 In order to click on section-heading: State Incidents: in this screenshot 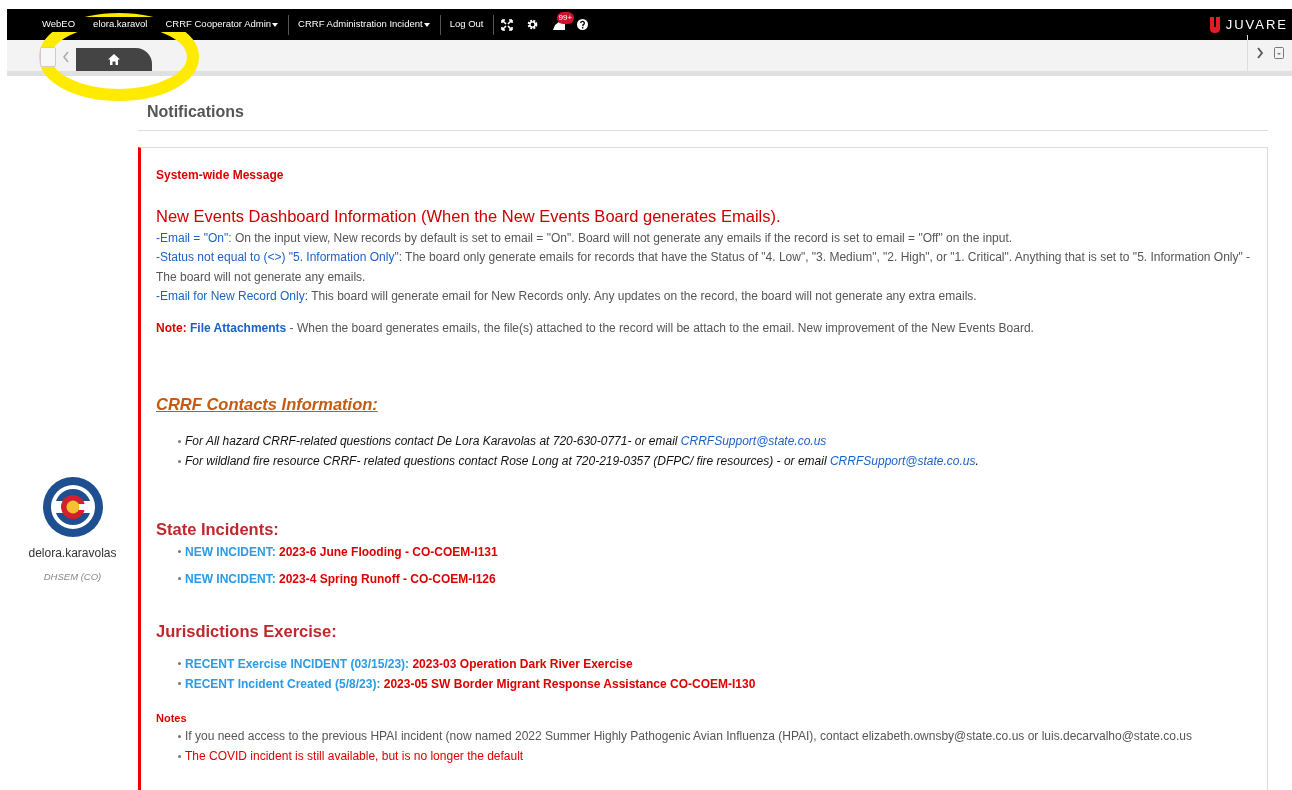, I will do `click(218, 529)`.